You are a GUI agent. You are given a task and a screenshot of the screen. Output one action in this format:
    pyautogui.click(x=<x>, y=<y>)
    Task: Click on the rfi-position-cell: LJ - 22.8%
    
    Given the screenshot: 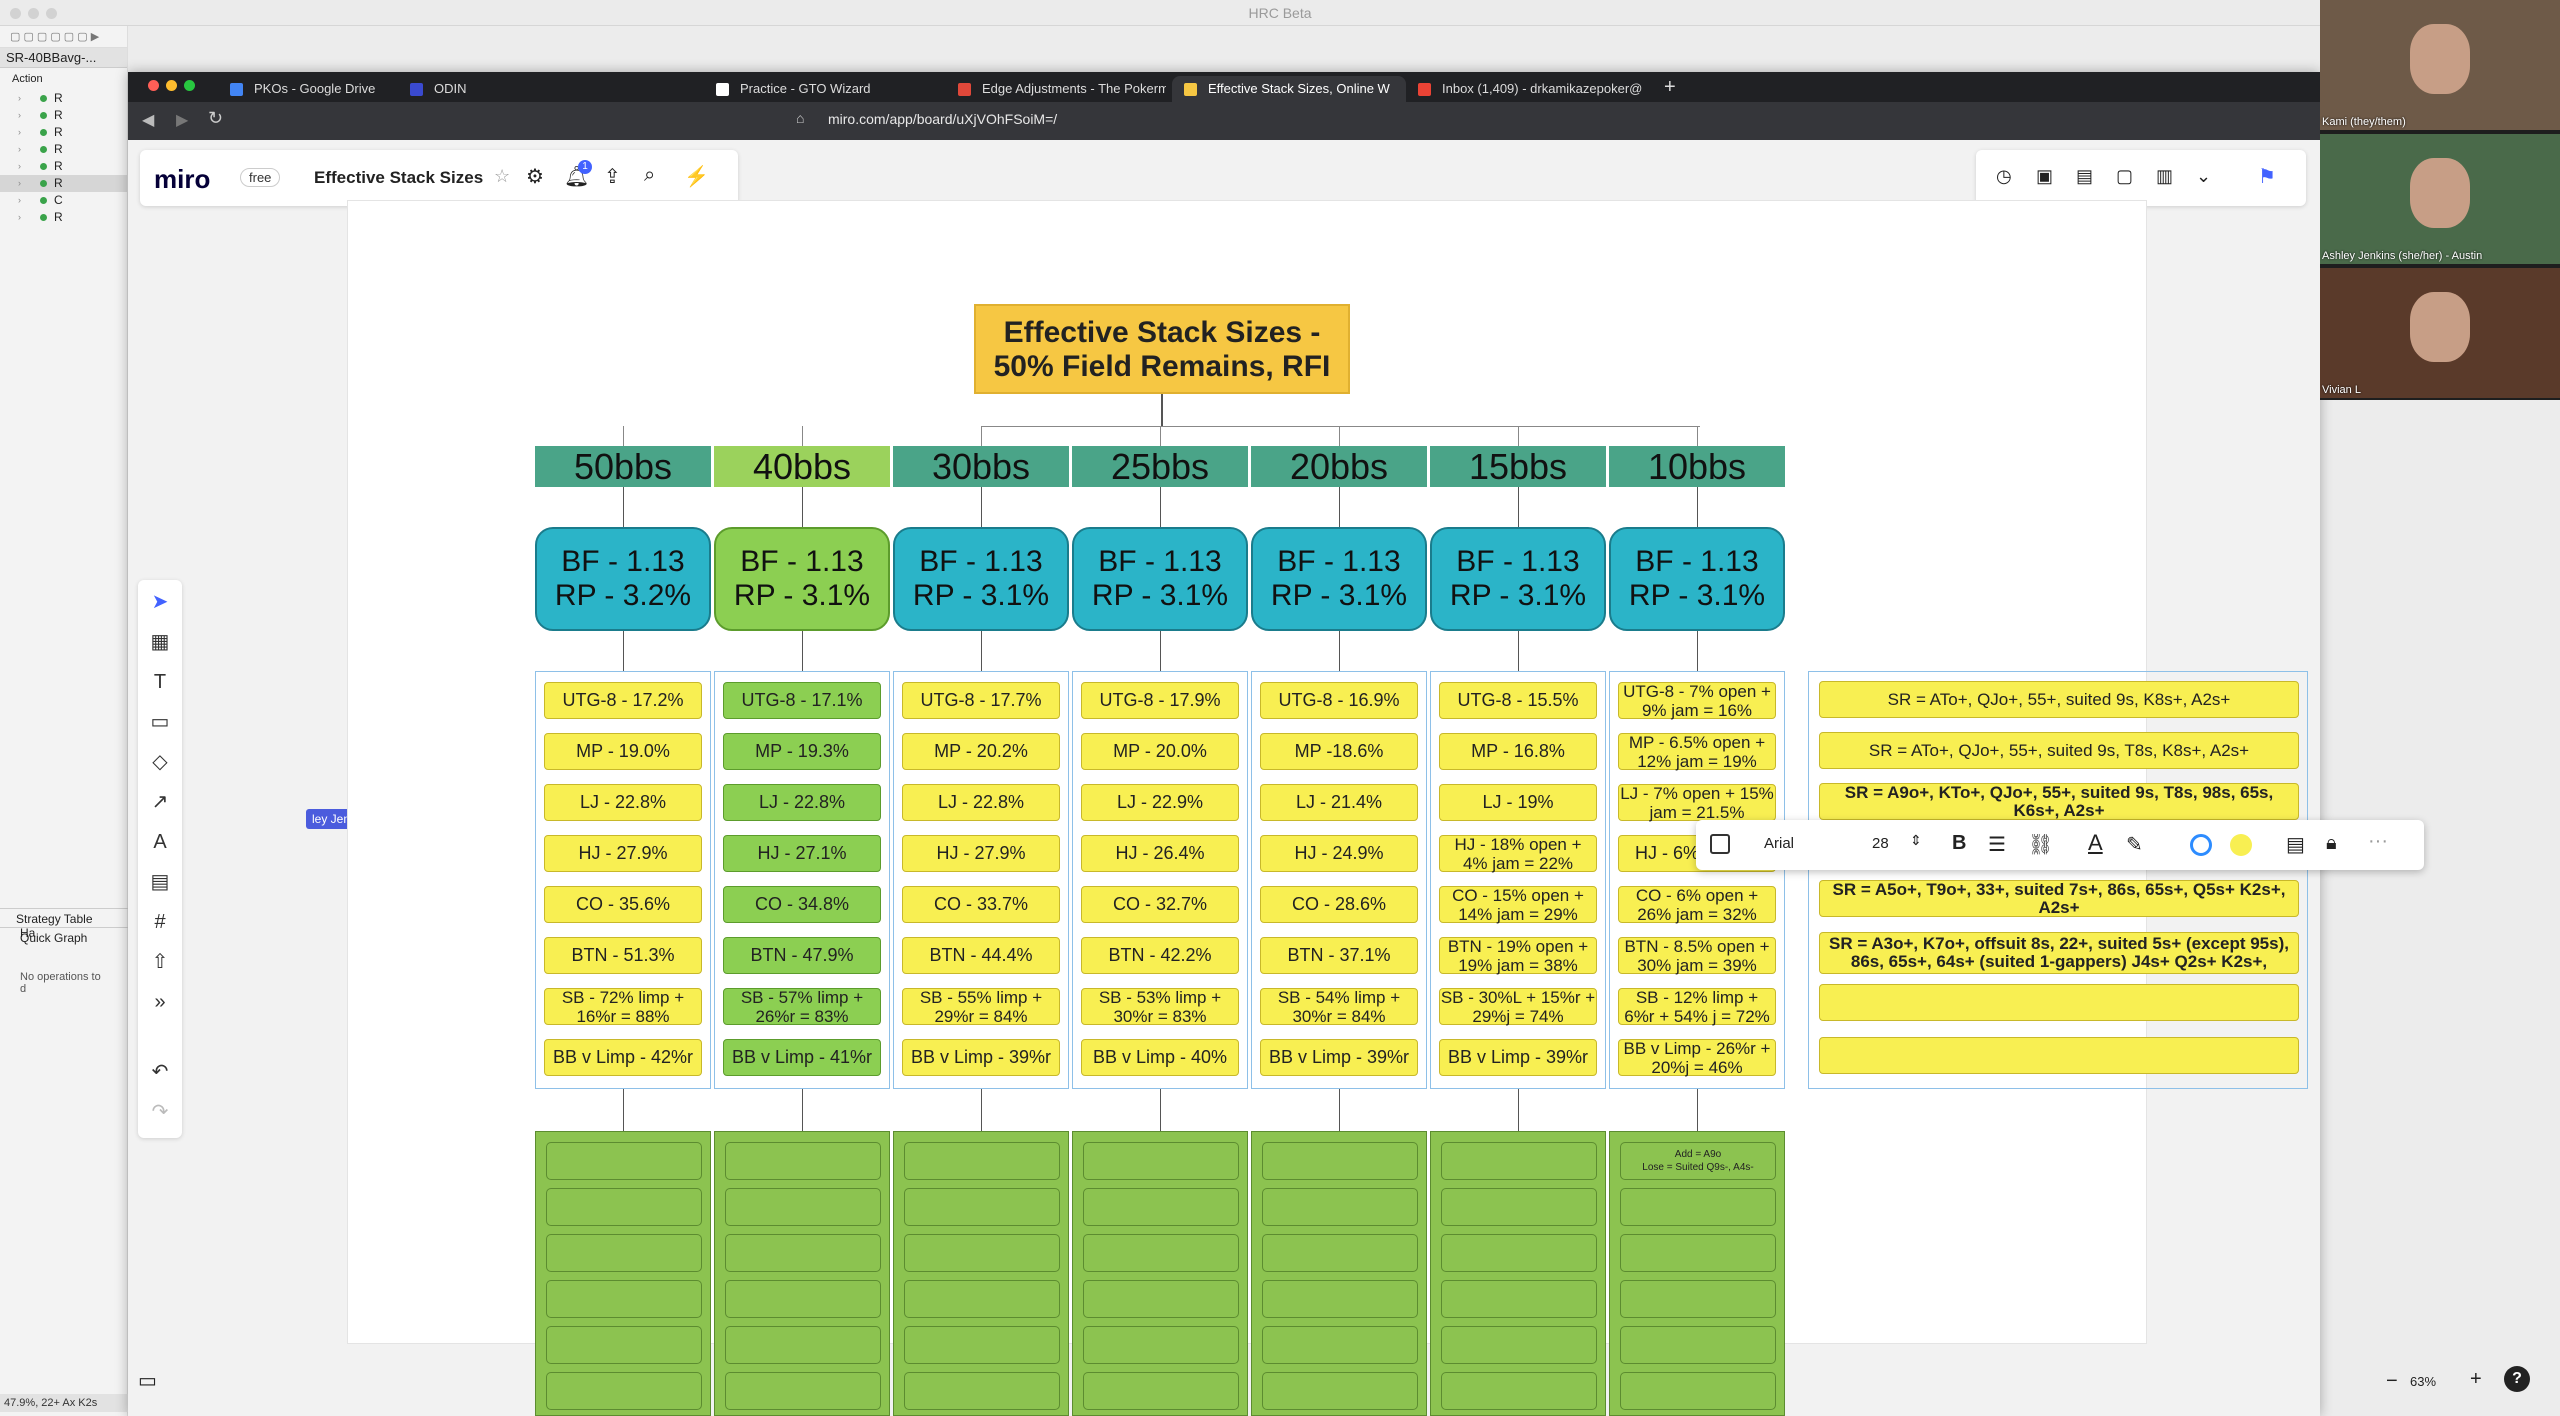 What is the action you would take?
    pyautogui.click(x=802, y=802)
    